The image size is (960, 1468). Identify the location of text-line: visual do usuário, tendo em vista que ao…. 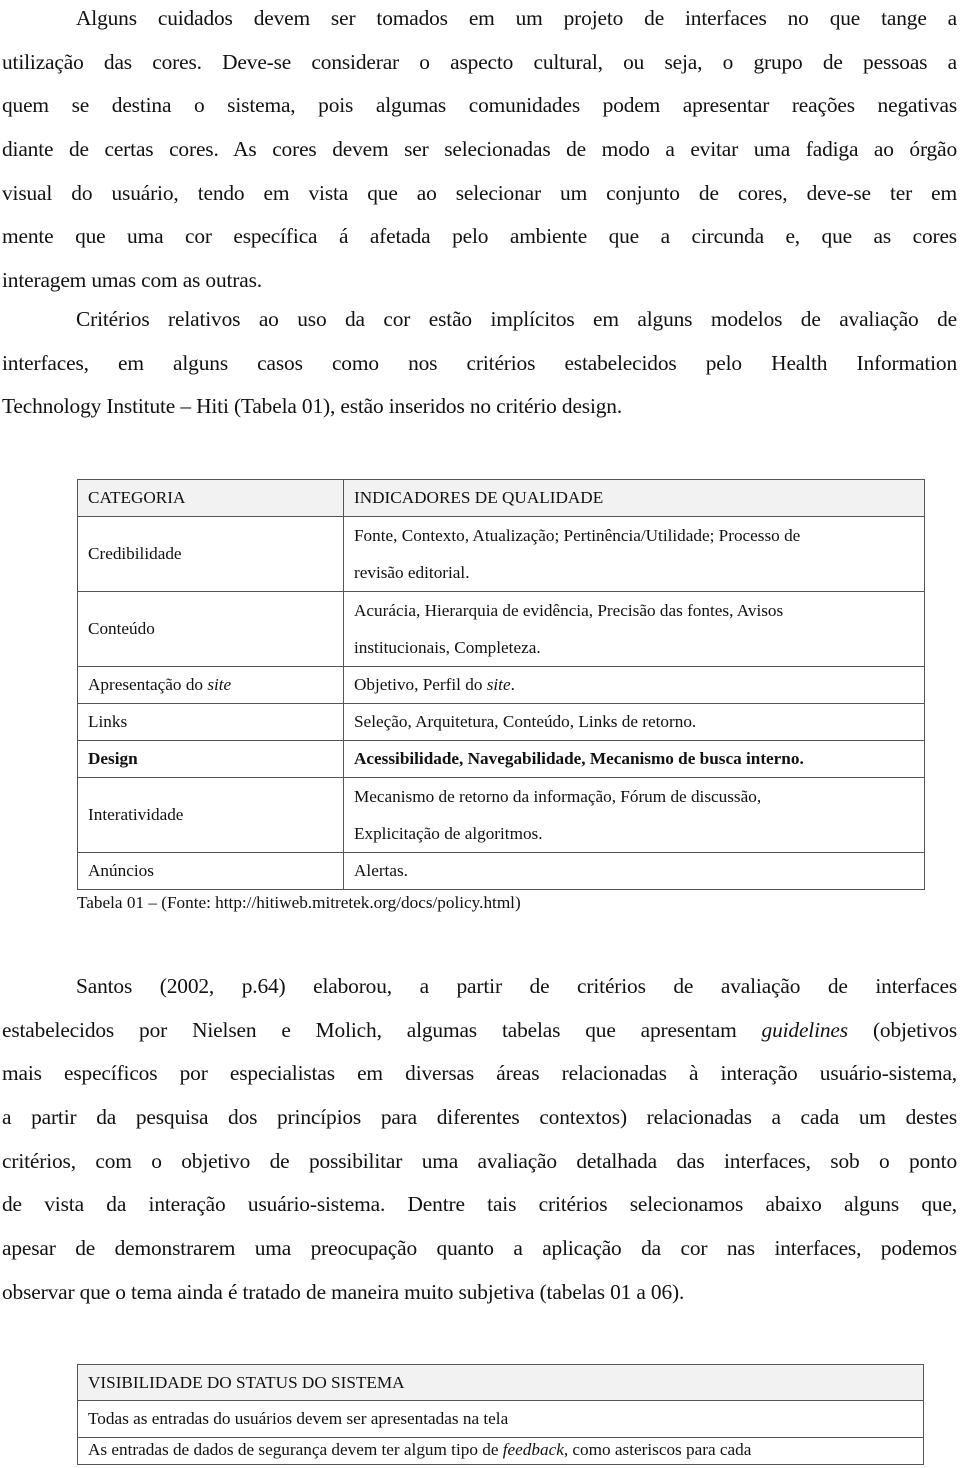
(479, 192).